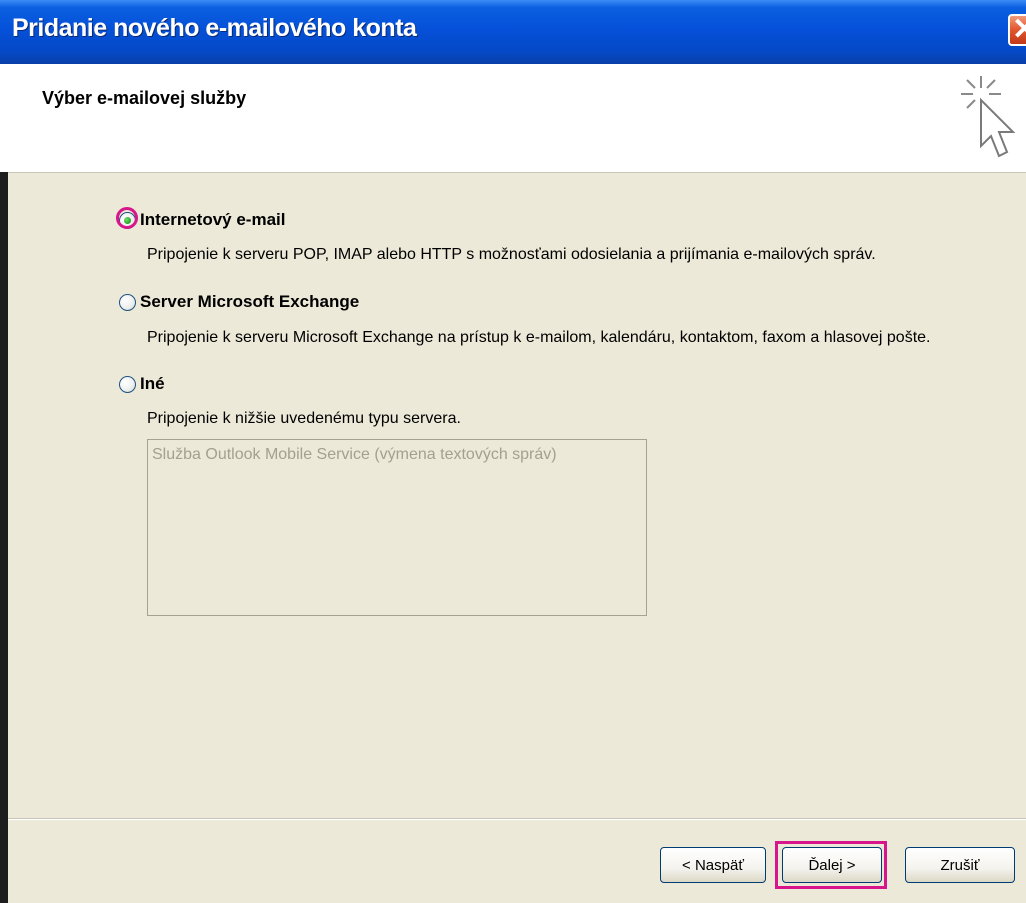 Image resolution: width=1026 pixels, height=903 pixels. Describe the element at coordinates (988, 117) in the screenshot. I see `wizard-cursor-icon` at that location.